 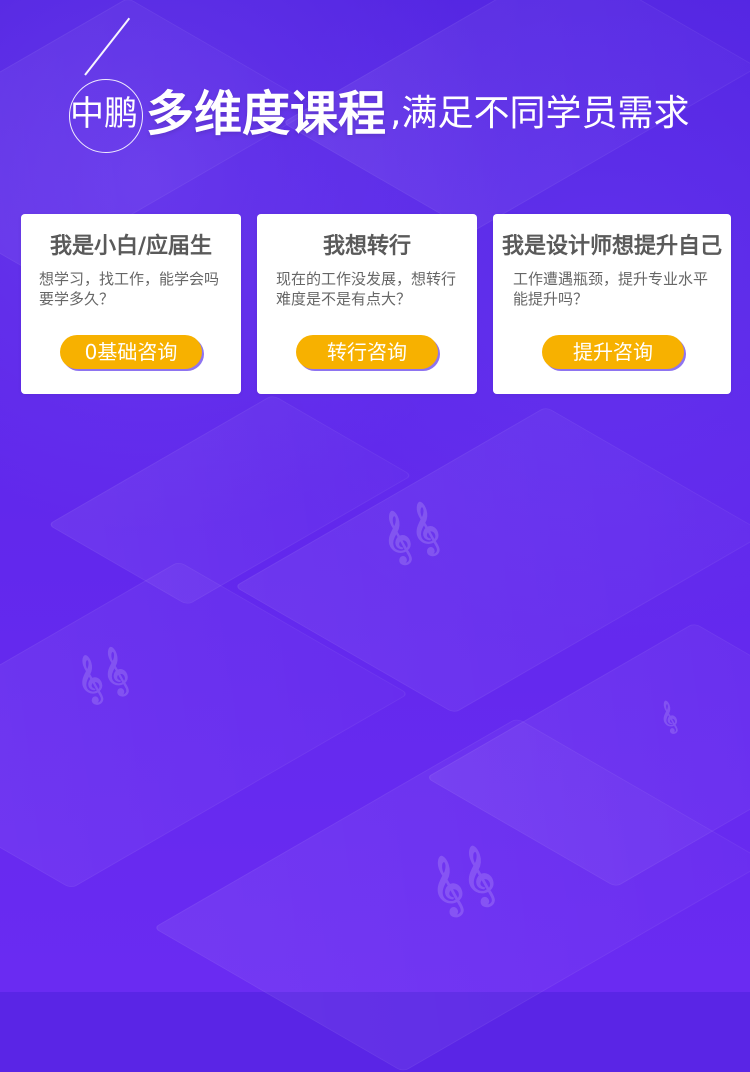 I want to click on page-title-main: 多维度课程, so click(x=266, y=114).